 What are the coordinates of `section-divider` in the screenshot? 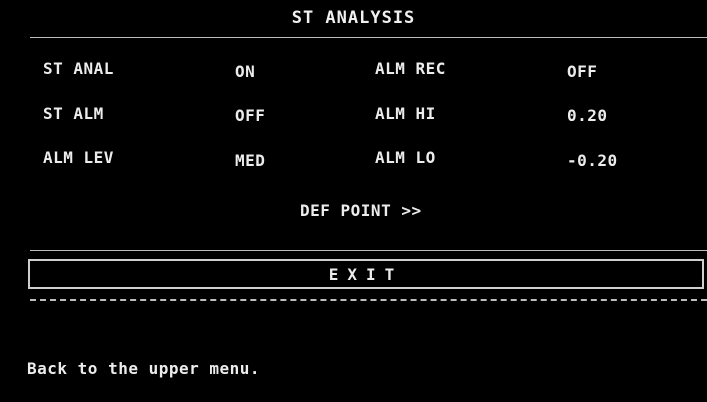 It's located at (368, 250).